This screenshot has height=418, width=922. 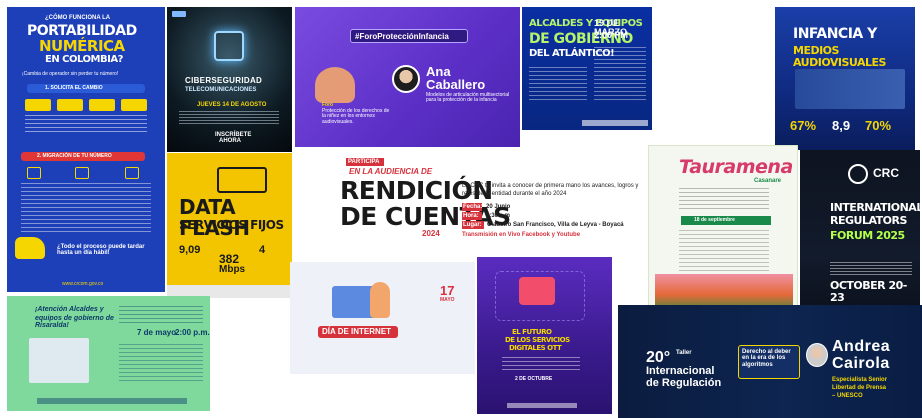 I want to click on step-1-icons, so click(x=86, y=117).